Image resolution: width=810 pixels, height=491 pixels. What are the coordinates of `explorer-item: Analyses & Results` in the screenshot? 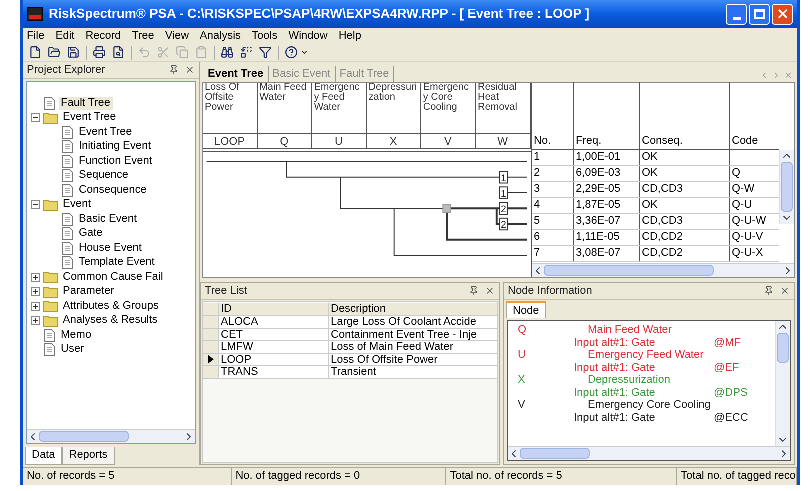 It's located at (110, 321).